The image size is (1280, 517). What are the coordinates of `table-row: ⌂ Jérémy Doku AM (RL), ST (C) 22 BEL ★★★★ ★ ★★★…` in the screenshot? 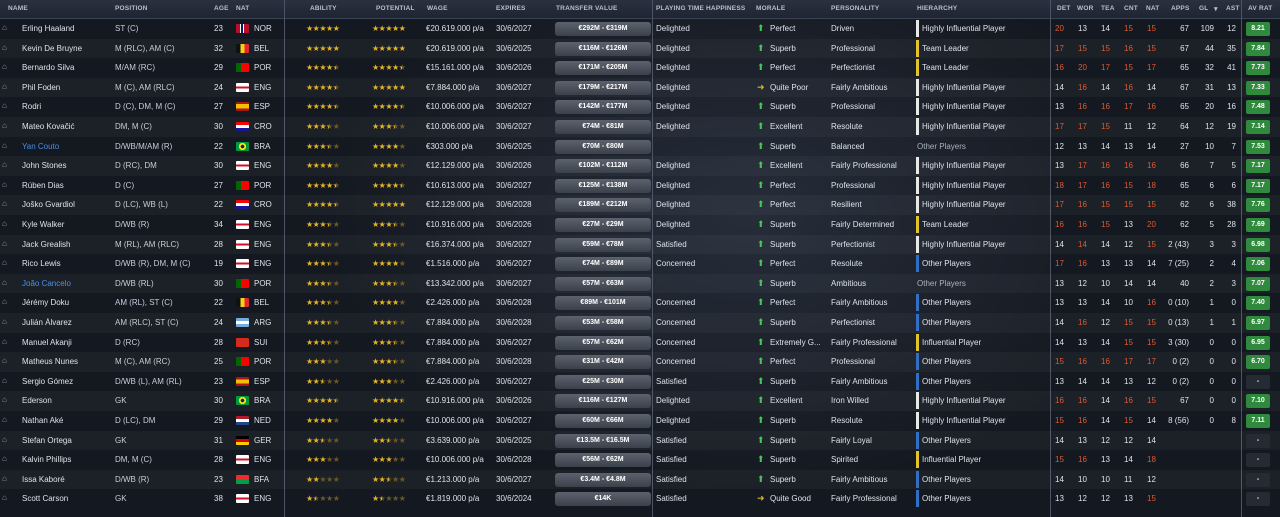 It's located at (640, 303).